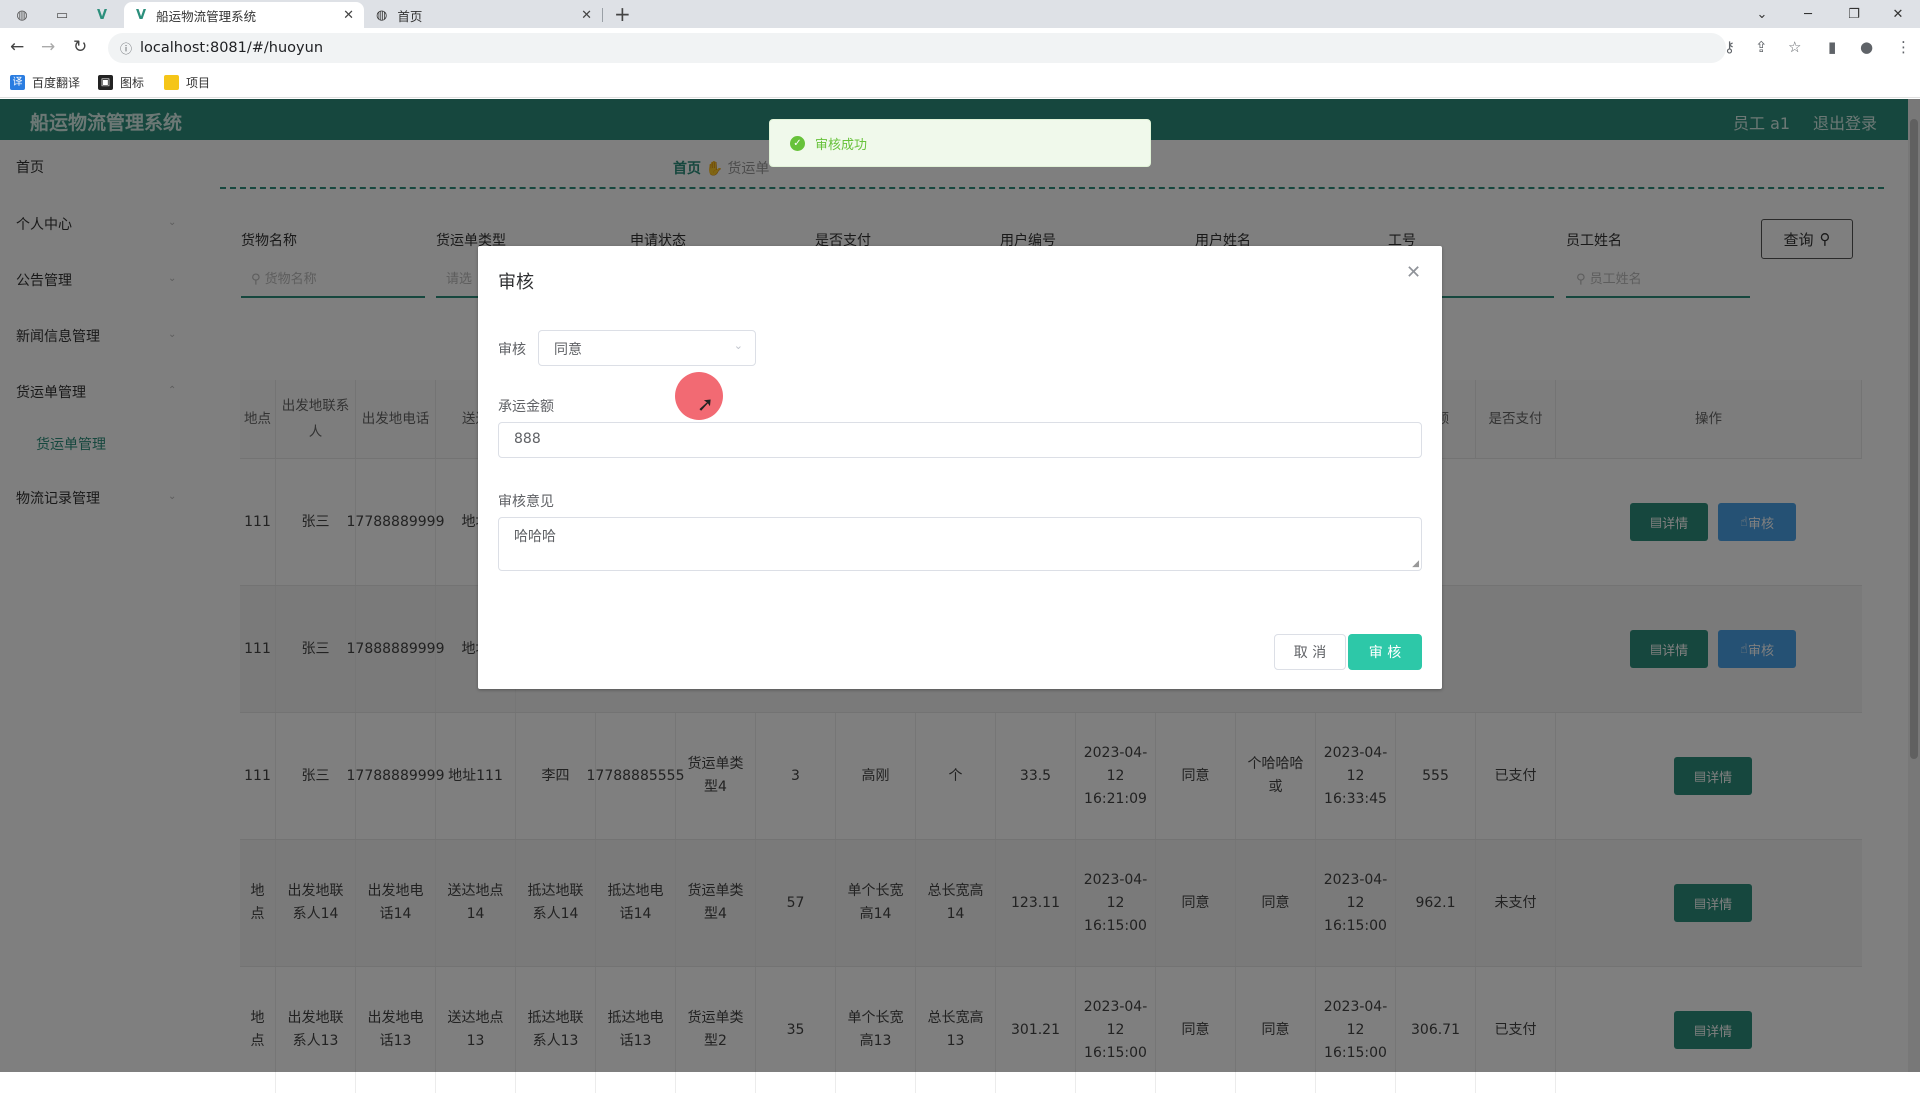  What do you see at coordinates (232, 48) in the screenshot?
I see `url-text: localhost:8081/#/huoyun` at bounding box center [232, 48].